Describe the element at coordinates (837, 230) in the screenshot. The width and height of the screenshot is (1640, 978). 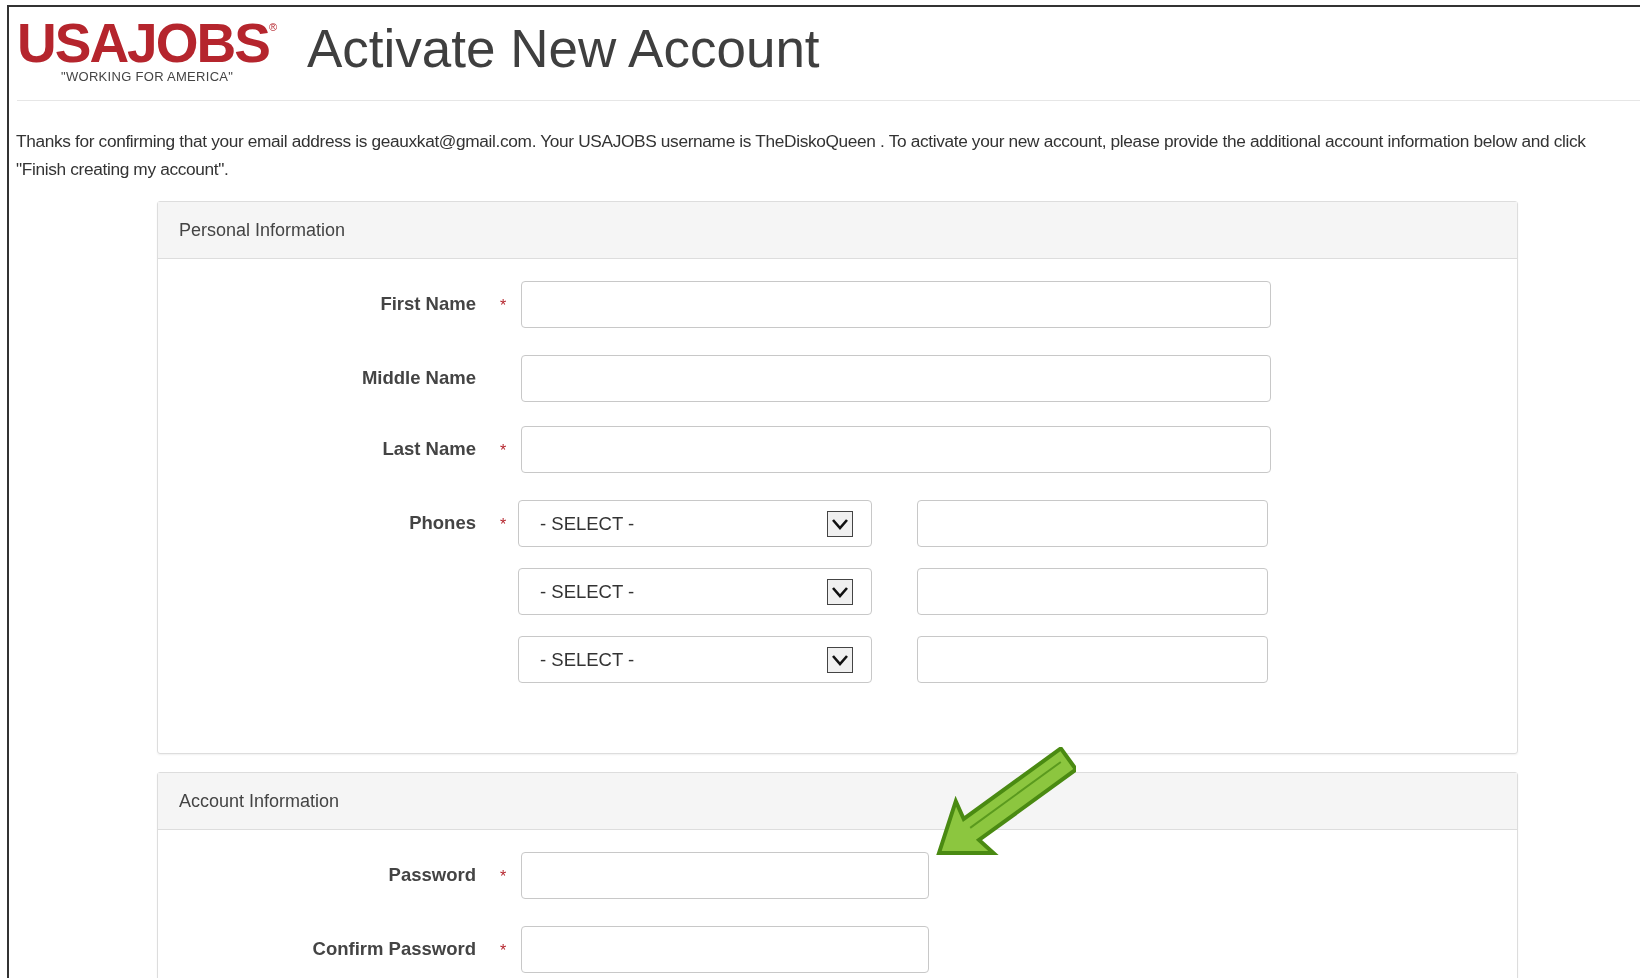
I see `panel-title: Personal Information` at that location.